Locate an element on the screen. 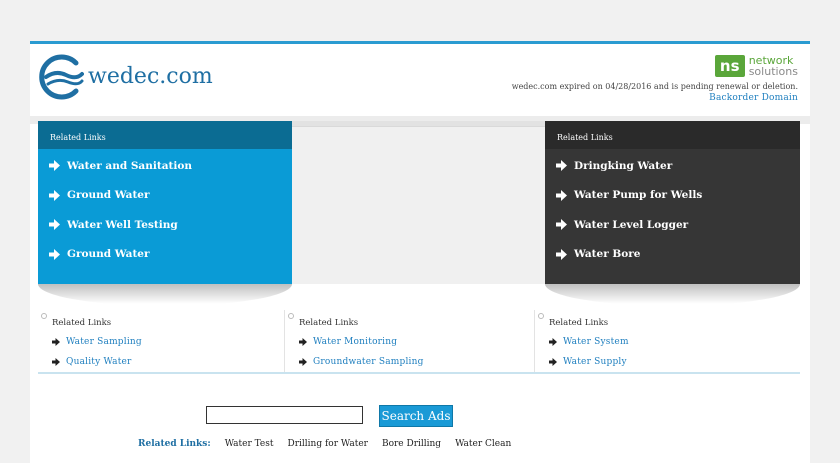 Image resolution: width=840 pixels, height=463 pixels. list-item: Water Monitoring is located at coordinates (361, 342).